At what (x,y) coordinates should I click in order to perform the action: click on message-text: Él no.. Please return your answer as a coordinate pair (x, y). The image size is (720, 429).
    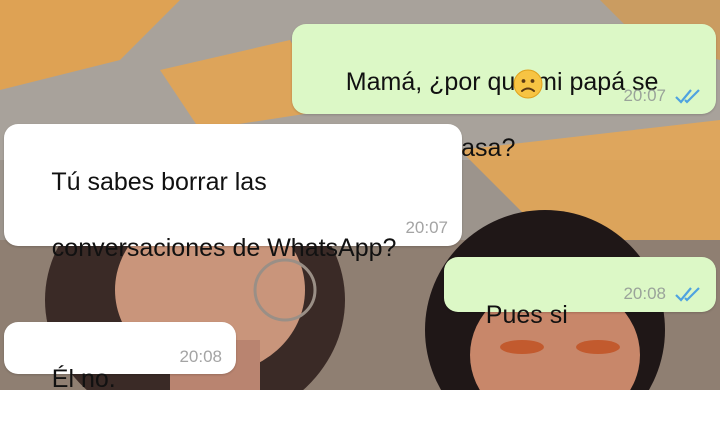
    Looking at the image, I should click on (70, 379).